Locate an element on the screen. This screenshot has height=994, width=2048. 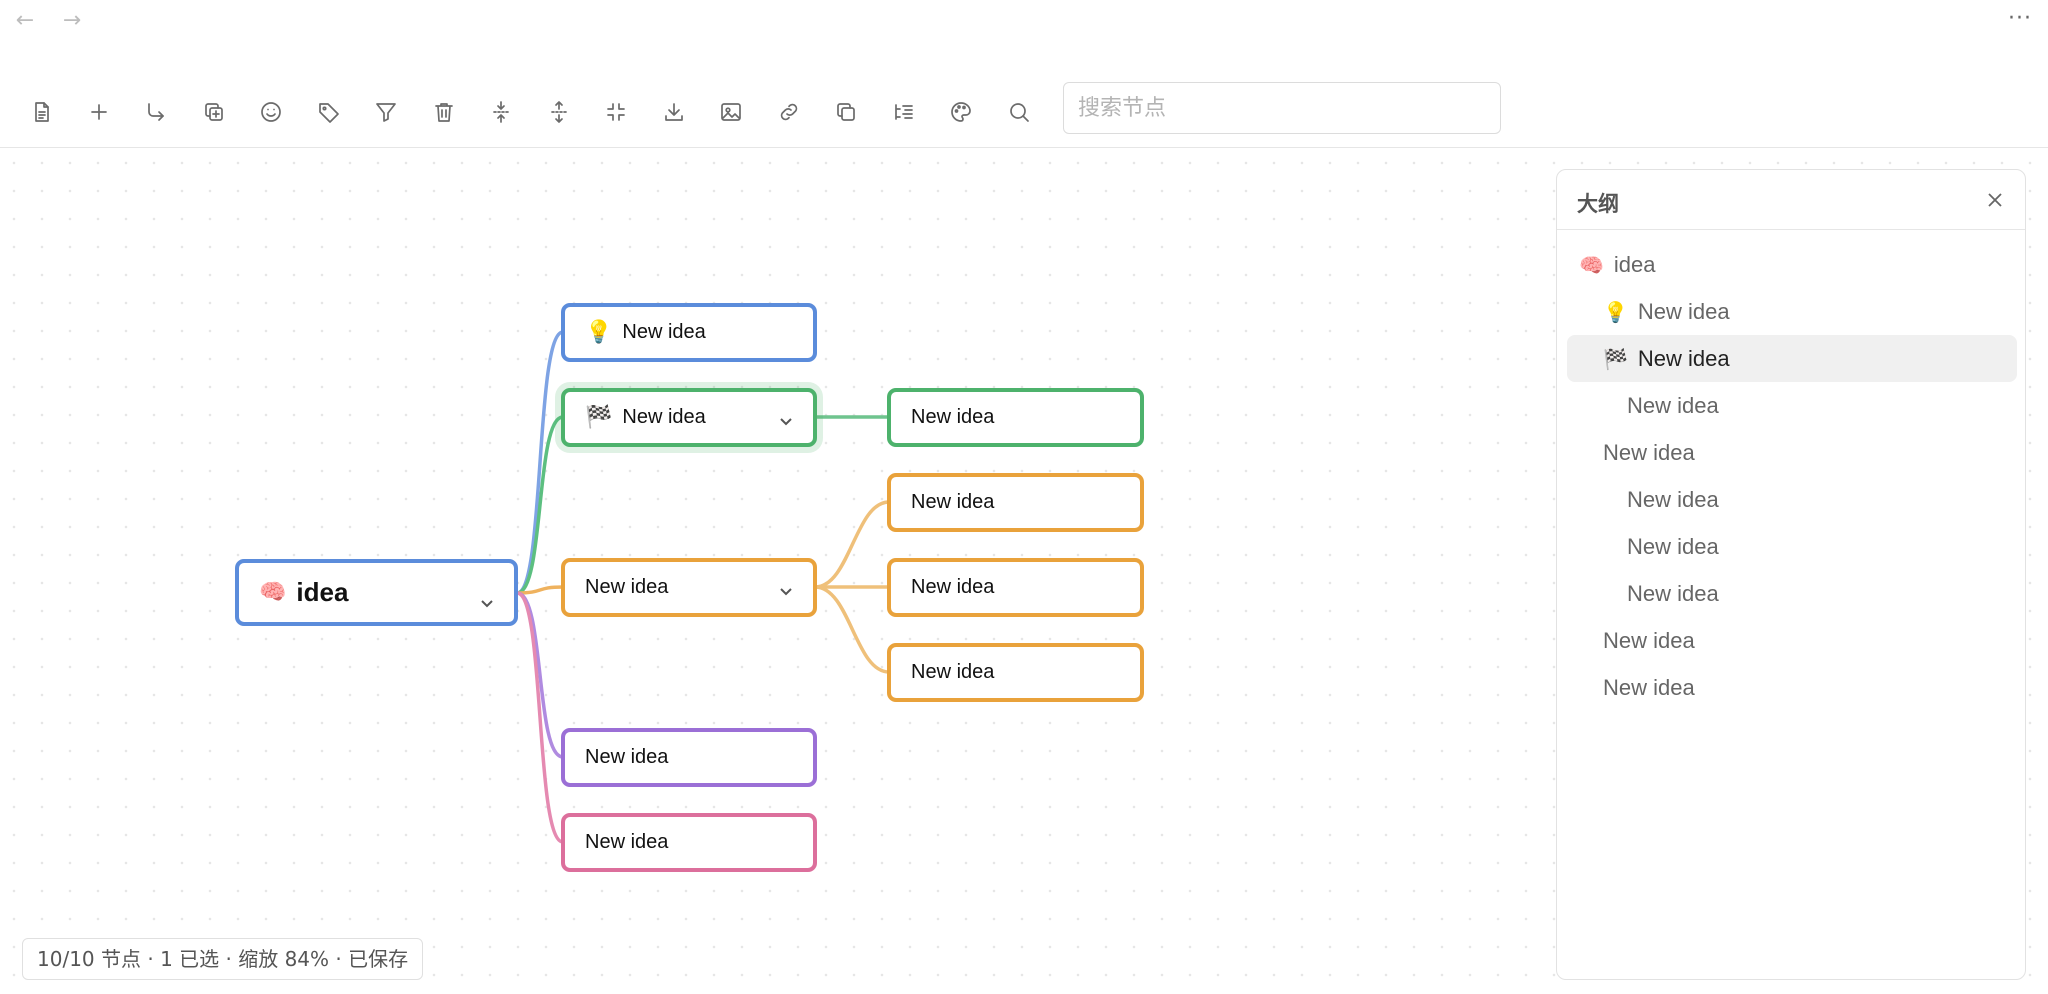
more-button: ··· is located at coordinates (2020, 19).